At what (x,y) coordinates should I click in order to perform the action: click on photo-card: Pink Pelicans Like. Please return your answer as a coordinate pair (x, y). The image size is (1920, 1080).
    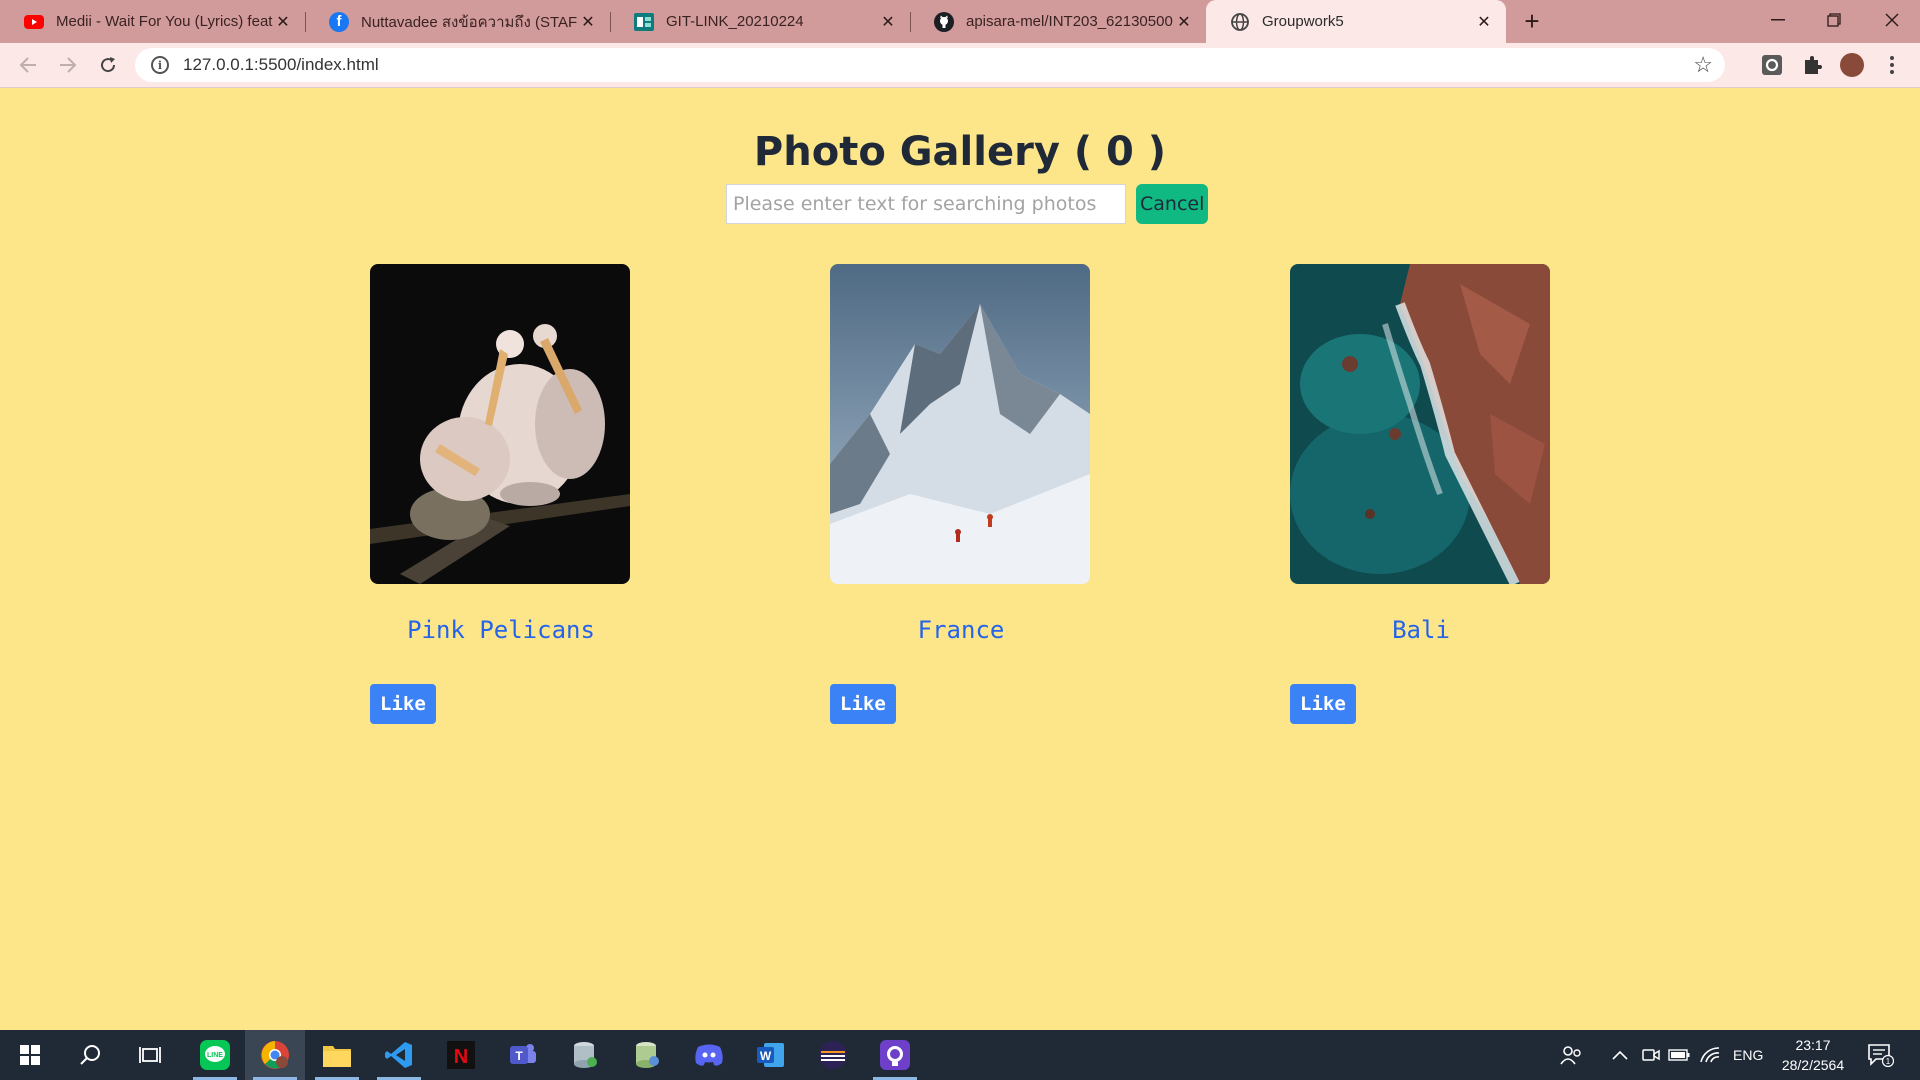
    Looking at the image, I should click on (501, 494).